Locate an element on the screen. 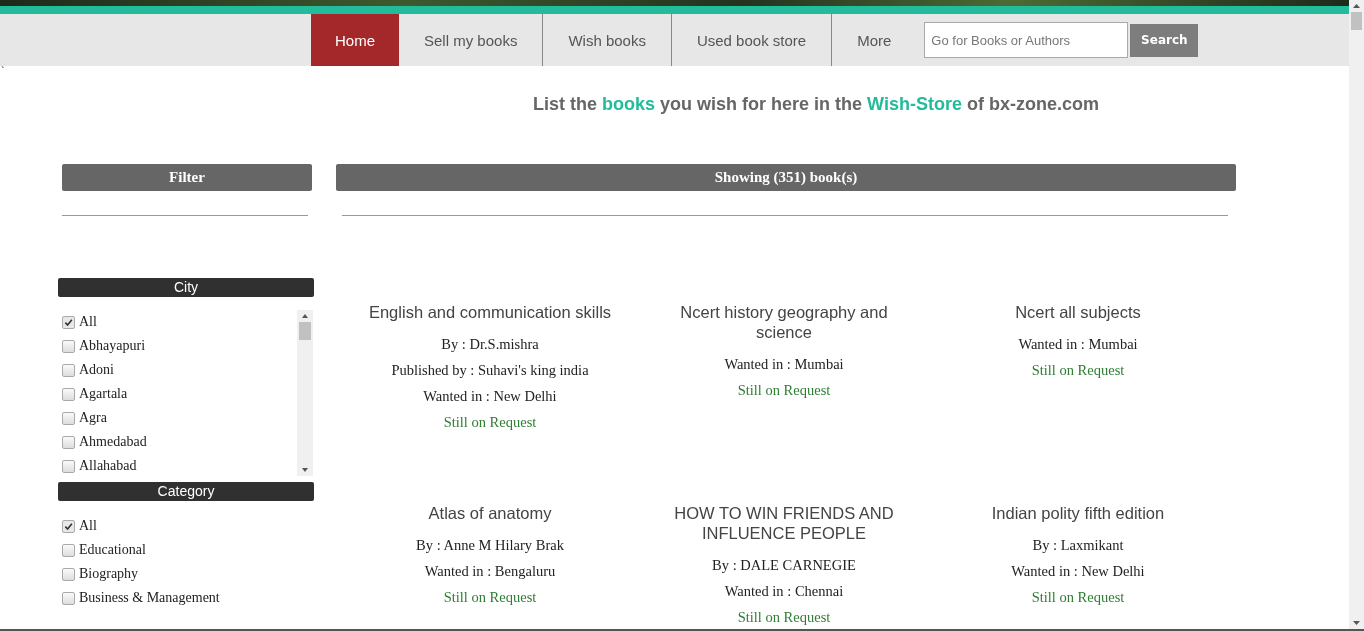 This screenshot has height=631, width=1364. nav-tab: Used book store is located at coordinates (752, 40).